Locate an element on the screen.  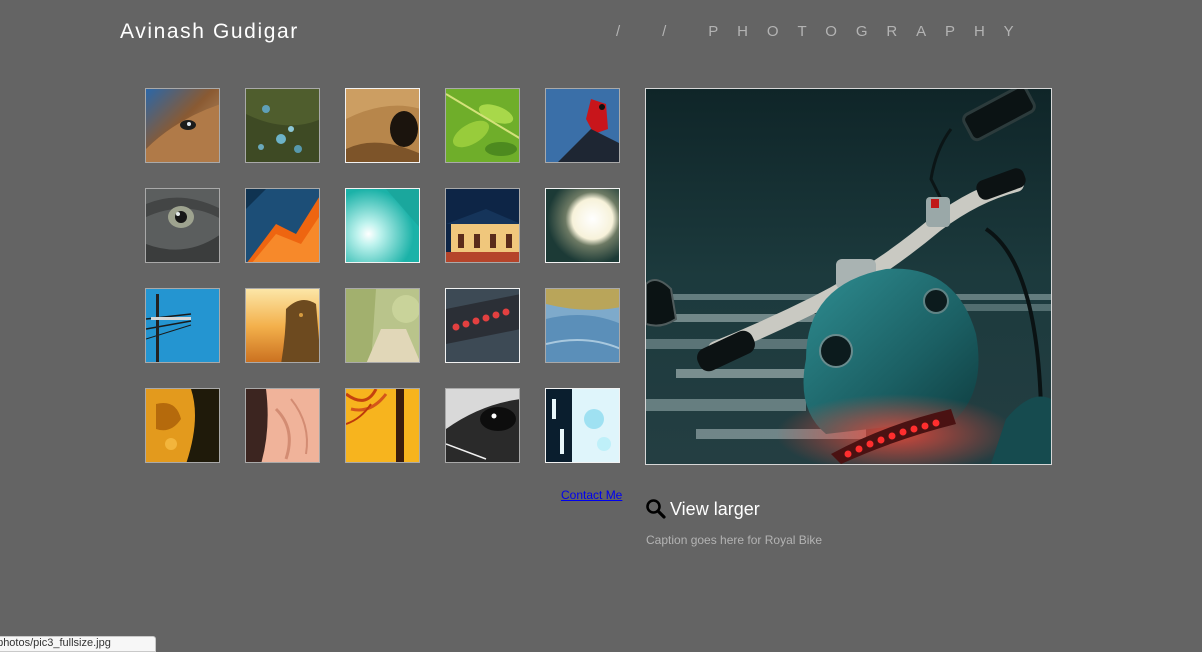
view-larger-link: View larger is located at coordinates (702, 509).